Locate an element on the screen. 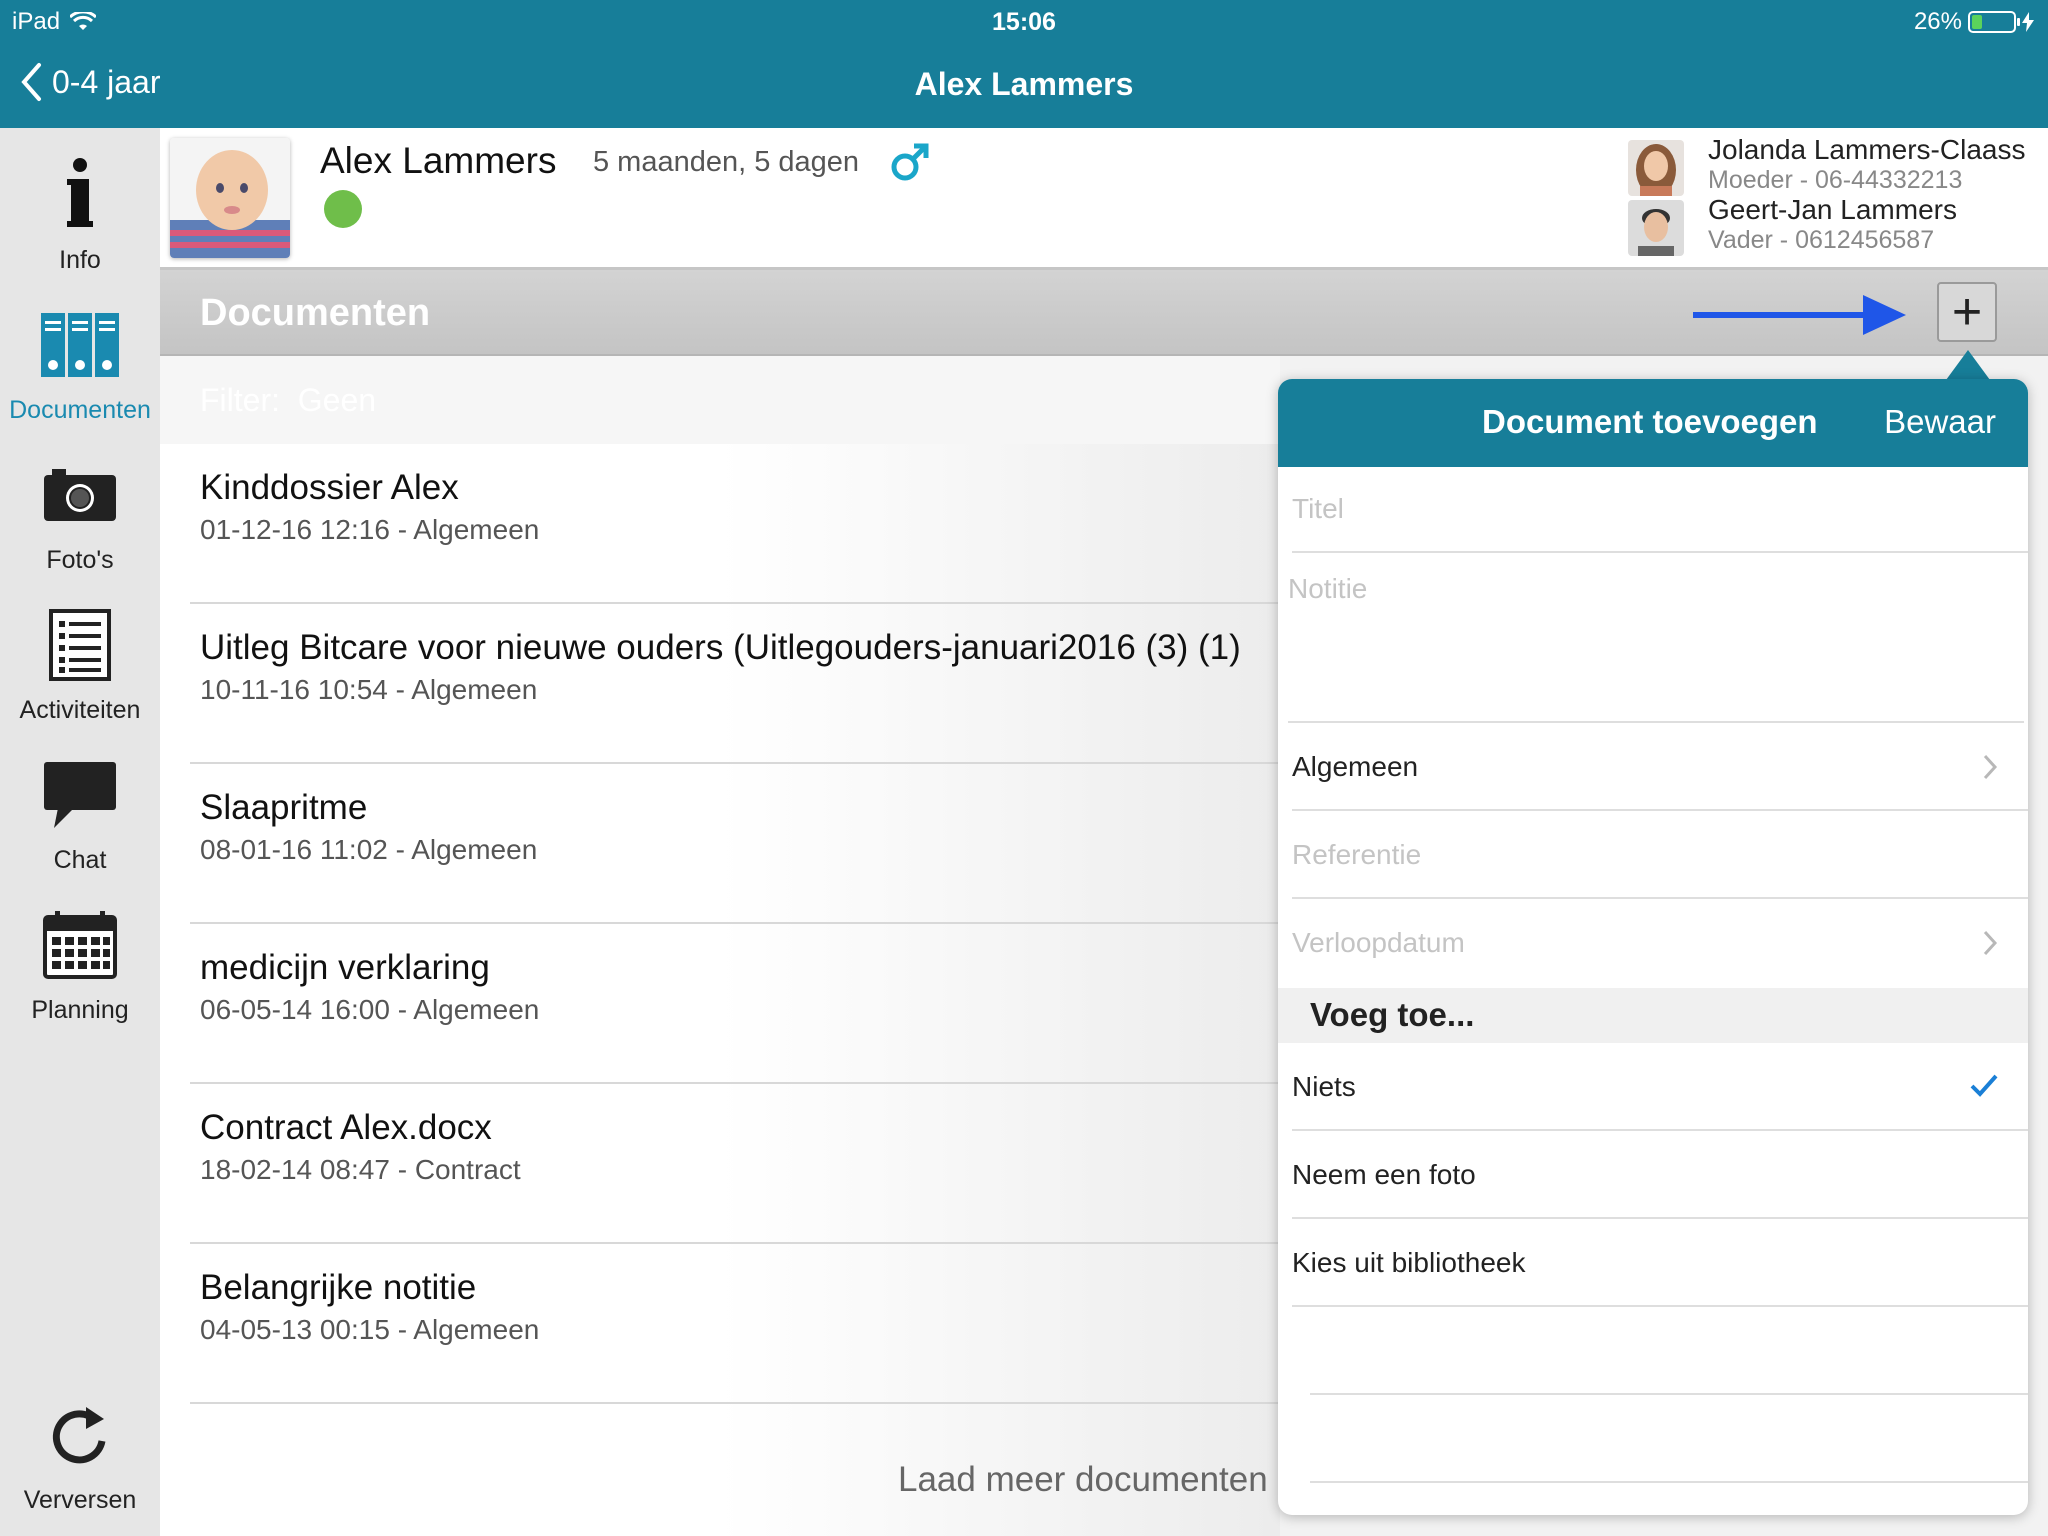  document-title: Belangrijke notitie is located at coordinates (338, 1287).